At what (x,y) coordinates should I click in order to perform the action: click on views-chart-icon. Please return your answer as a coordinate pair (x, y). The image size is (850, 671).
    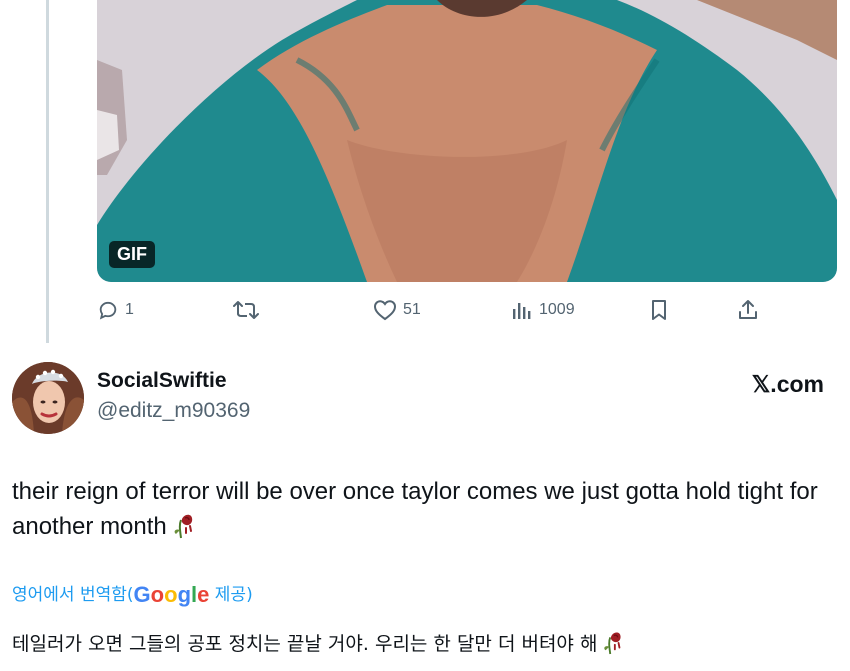
    Looking at the image, I should click on (522, 311).